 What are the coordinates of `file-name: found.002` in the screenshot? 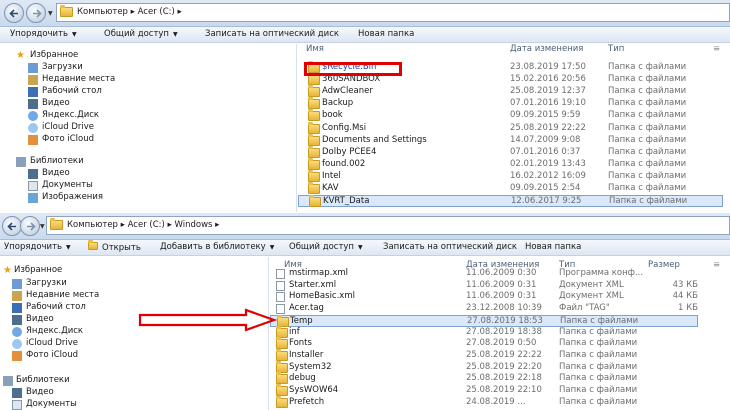 It's located at (344, 163).